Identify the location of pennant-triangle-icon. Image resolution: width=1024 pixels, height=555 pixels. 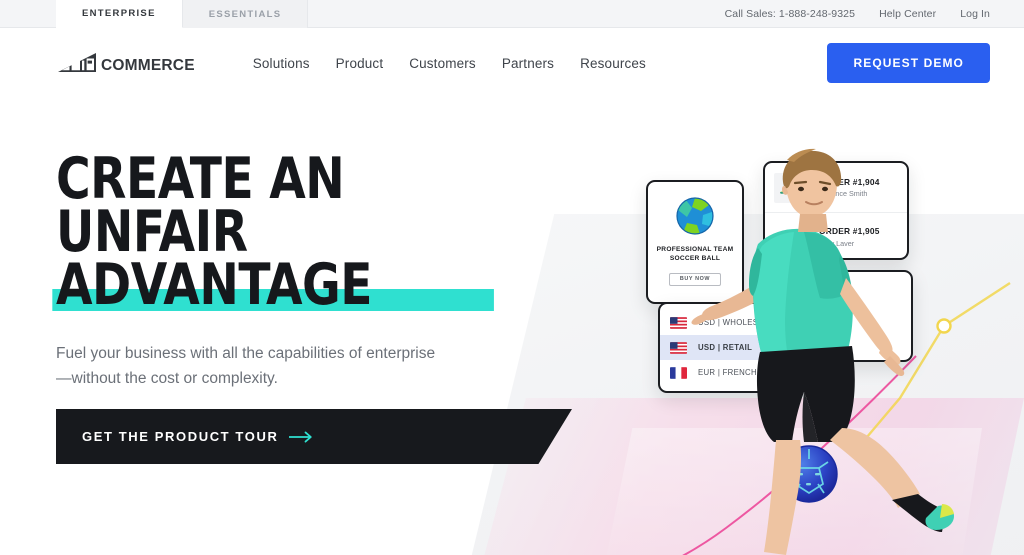
(79, 64).